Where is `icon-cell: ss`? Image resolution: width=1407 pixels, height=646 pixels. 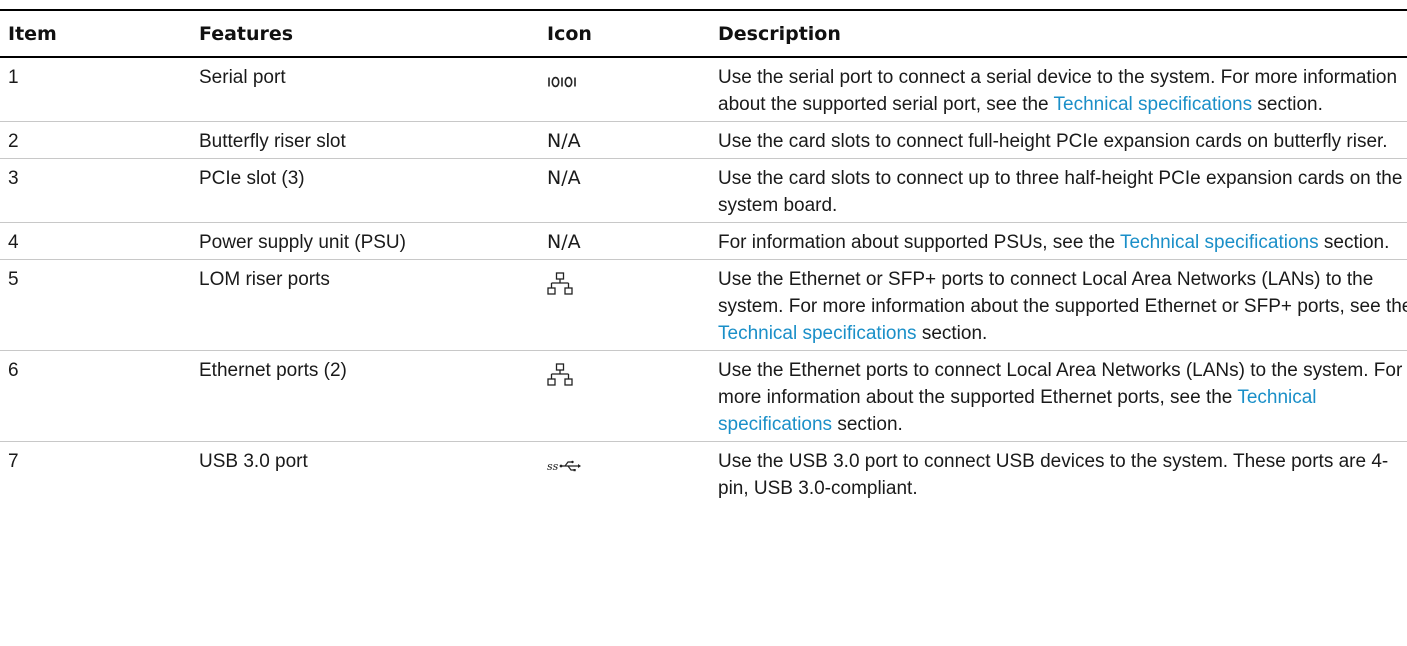 icon-cell: ss is located at coordinates (632, 474).